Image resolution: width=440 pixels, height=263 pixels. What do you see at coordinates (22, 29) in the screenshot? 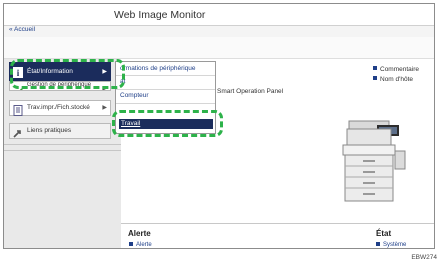
I see `home-link: « Accueil` at bounding box center [22, 29].